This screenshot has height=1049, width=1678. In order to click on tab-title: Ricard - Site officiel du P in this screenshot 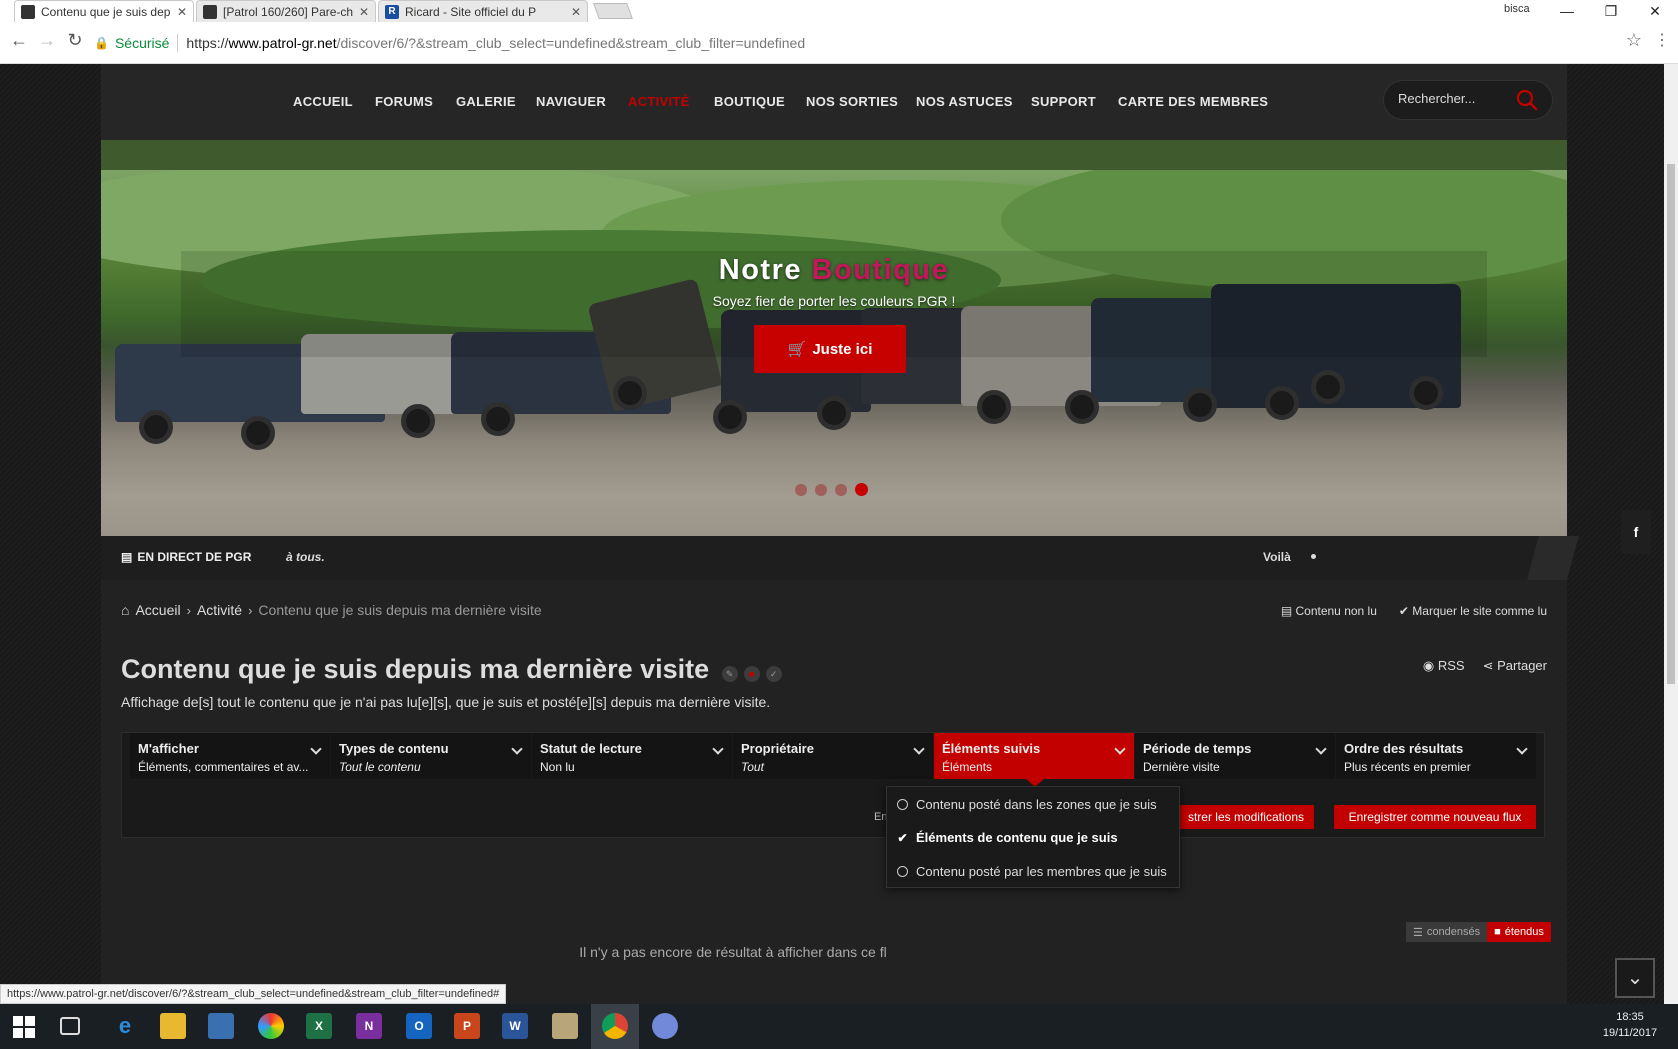, I will do `click(471, 11)`.